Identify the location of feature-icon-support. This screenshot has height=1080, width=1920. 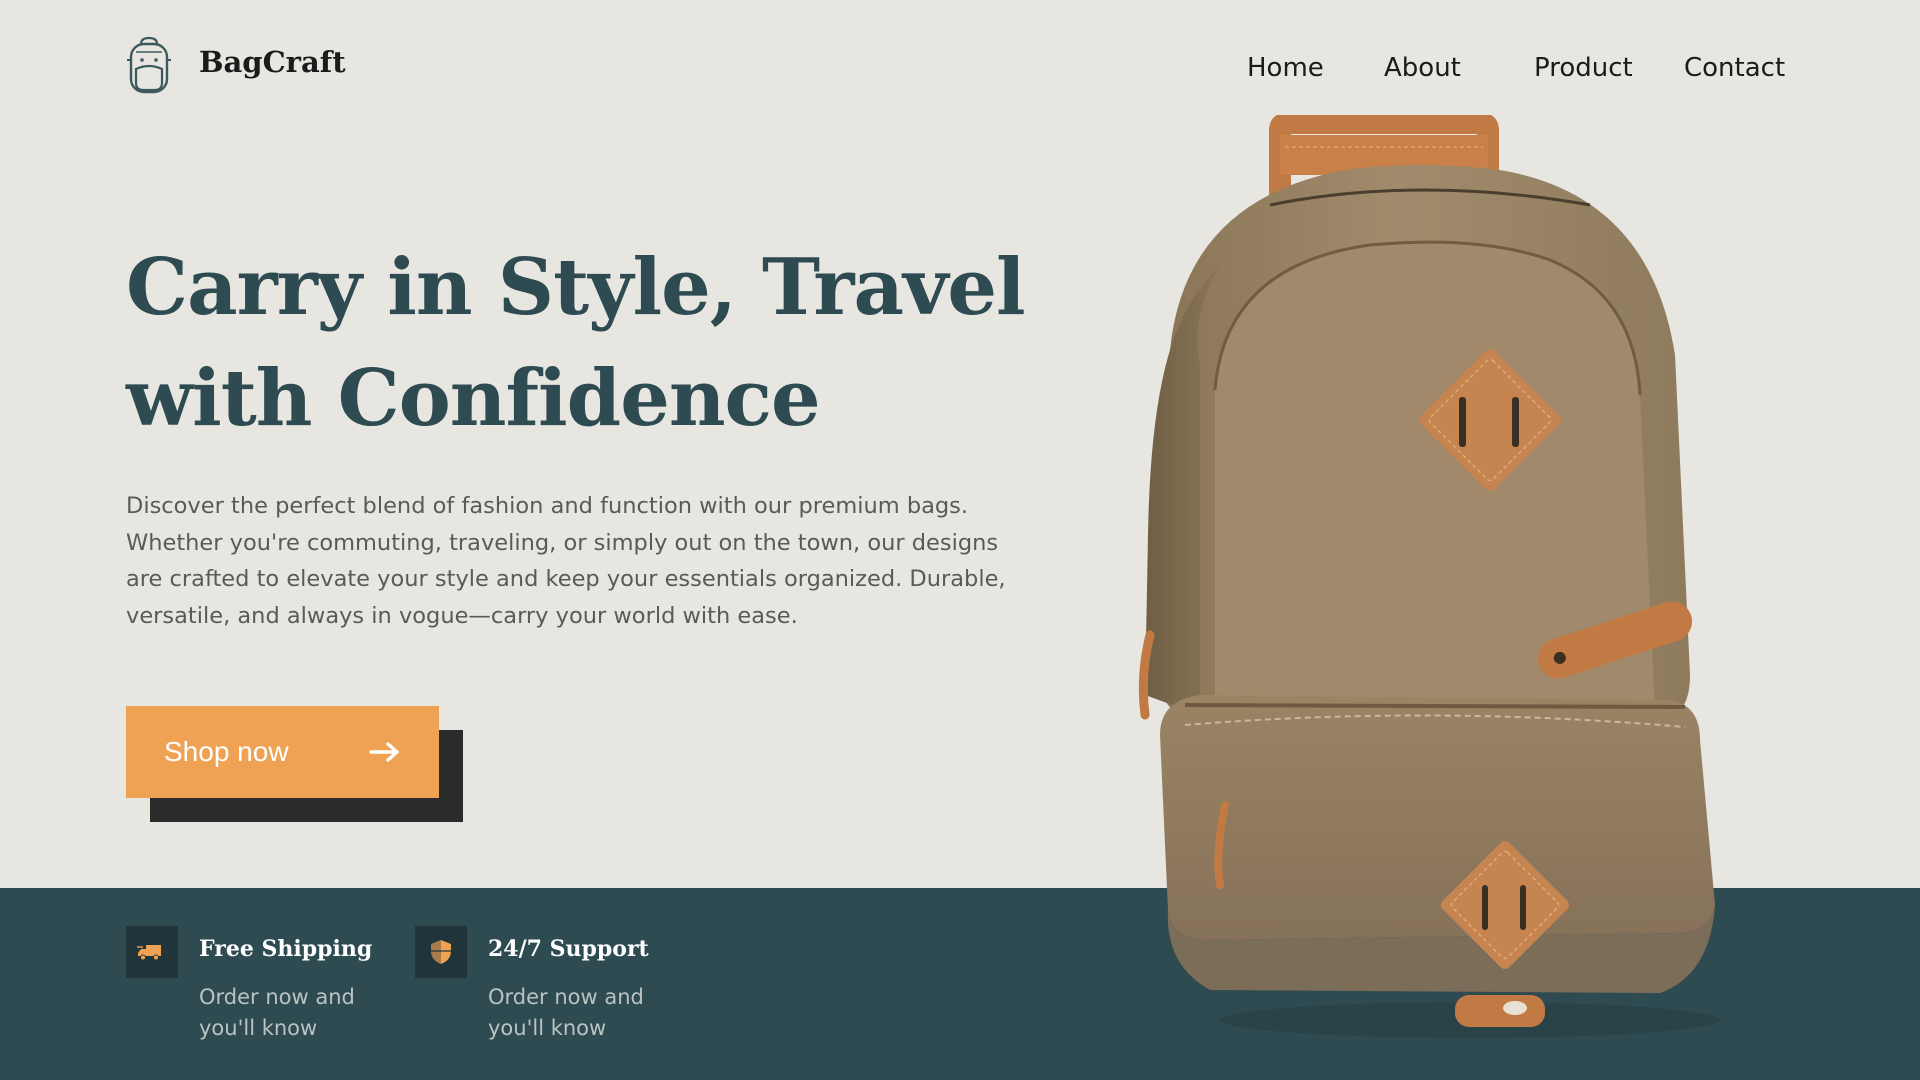
(441, 952).